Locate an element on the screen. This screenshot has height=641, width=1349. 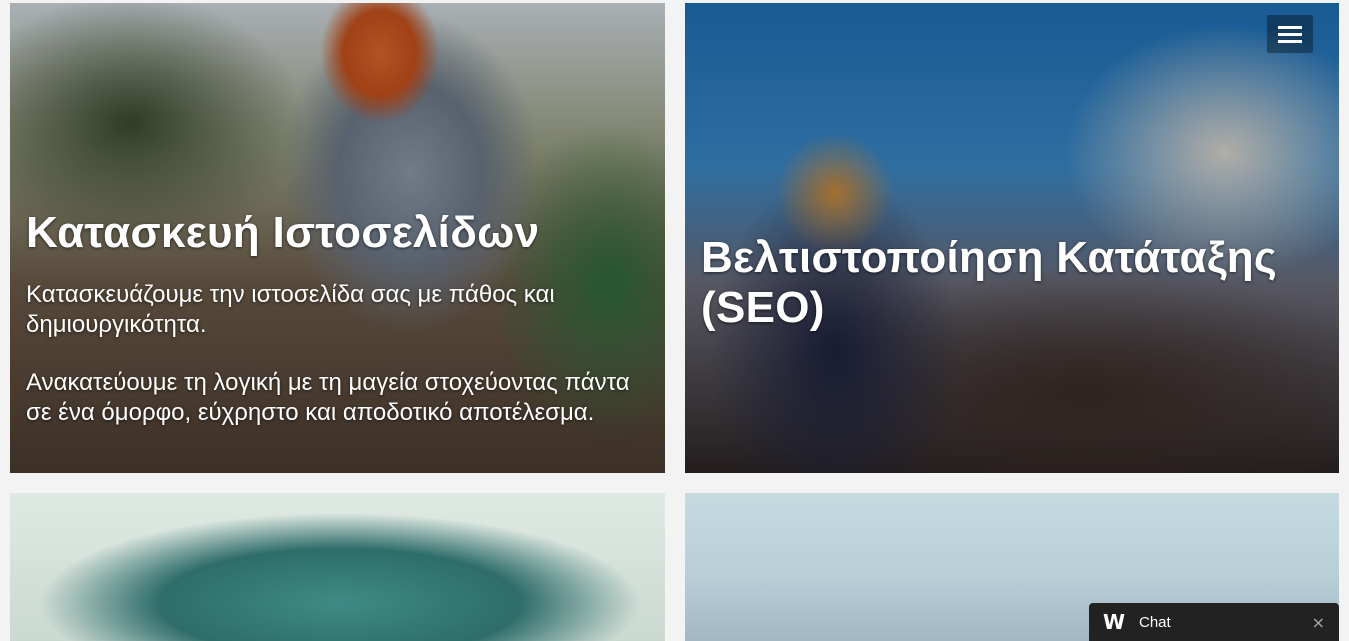
chat-label: Chat is located at coordinates (1155, 622).